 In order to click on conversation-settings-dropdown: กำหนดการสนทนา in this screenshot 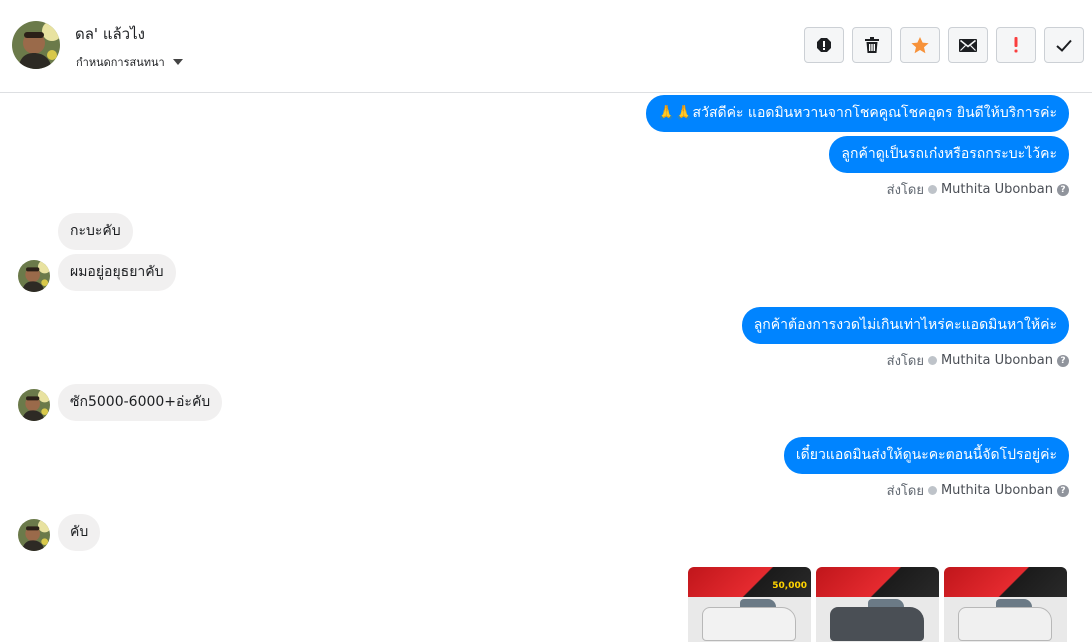, I will do `click(129, 62)`.